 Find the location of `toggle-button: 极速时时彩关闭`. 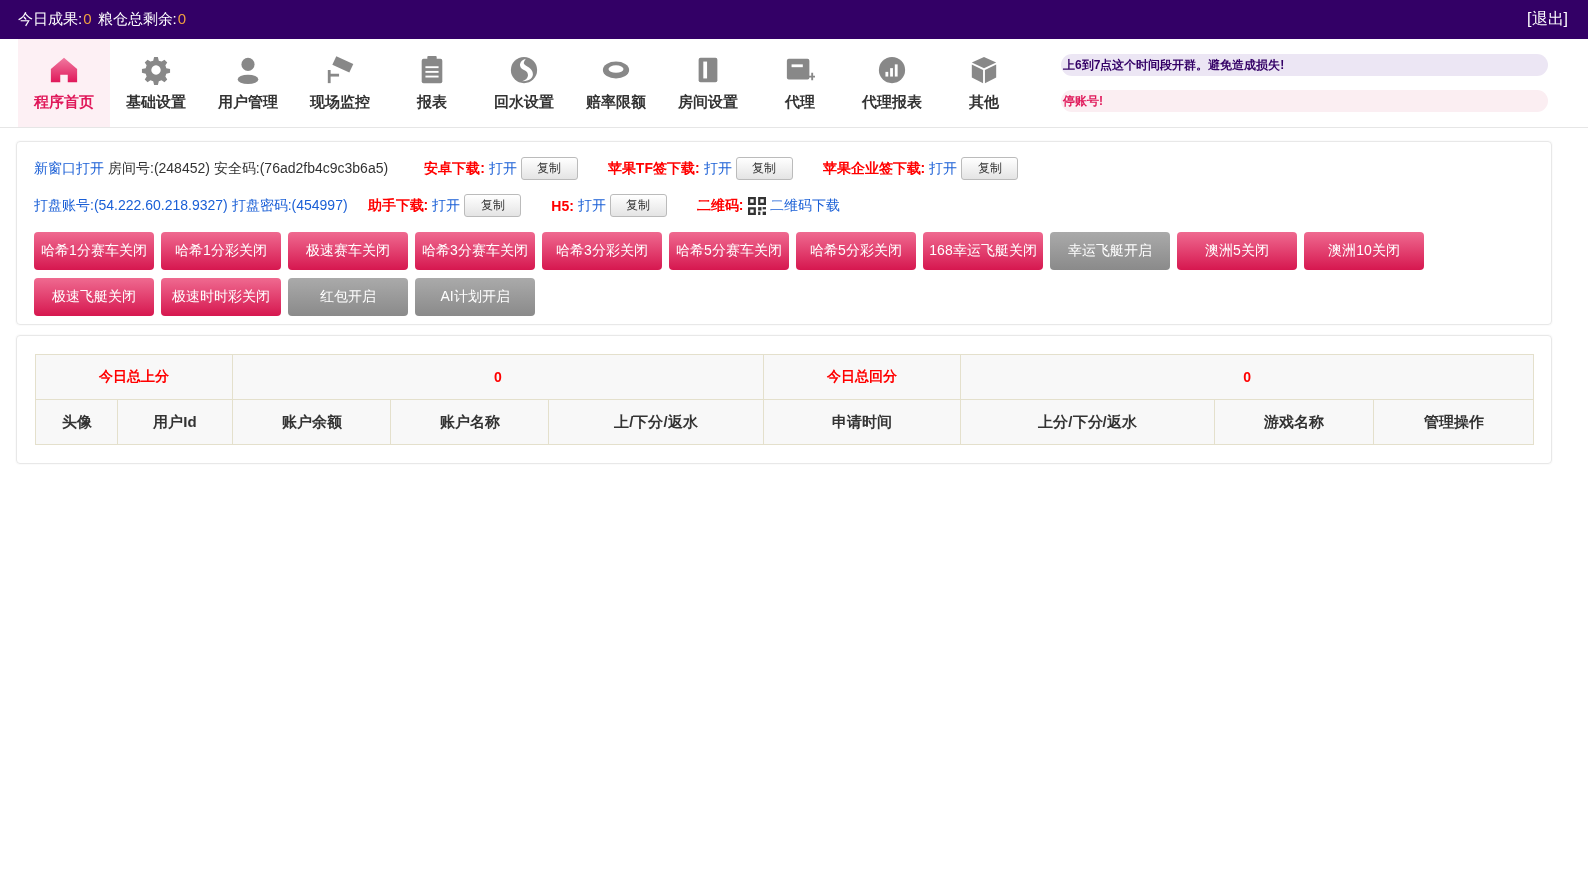

toggle-button: 极速时时彩关闭 is located at coordinates (221, 297).